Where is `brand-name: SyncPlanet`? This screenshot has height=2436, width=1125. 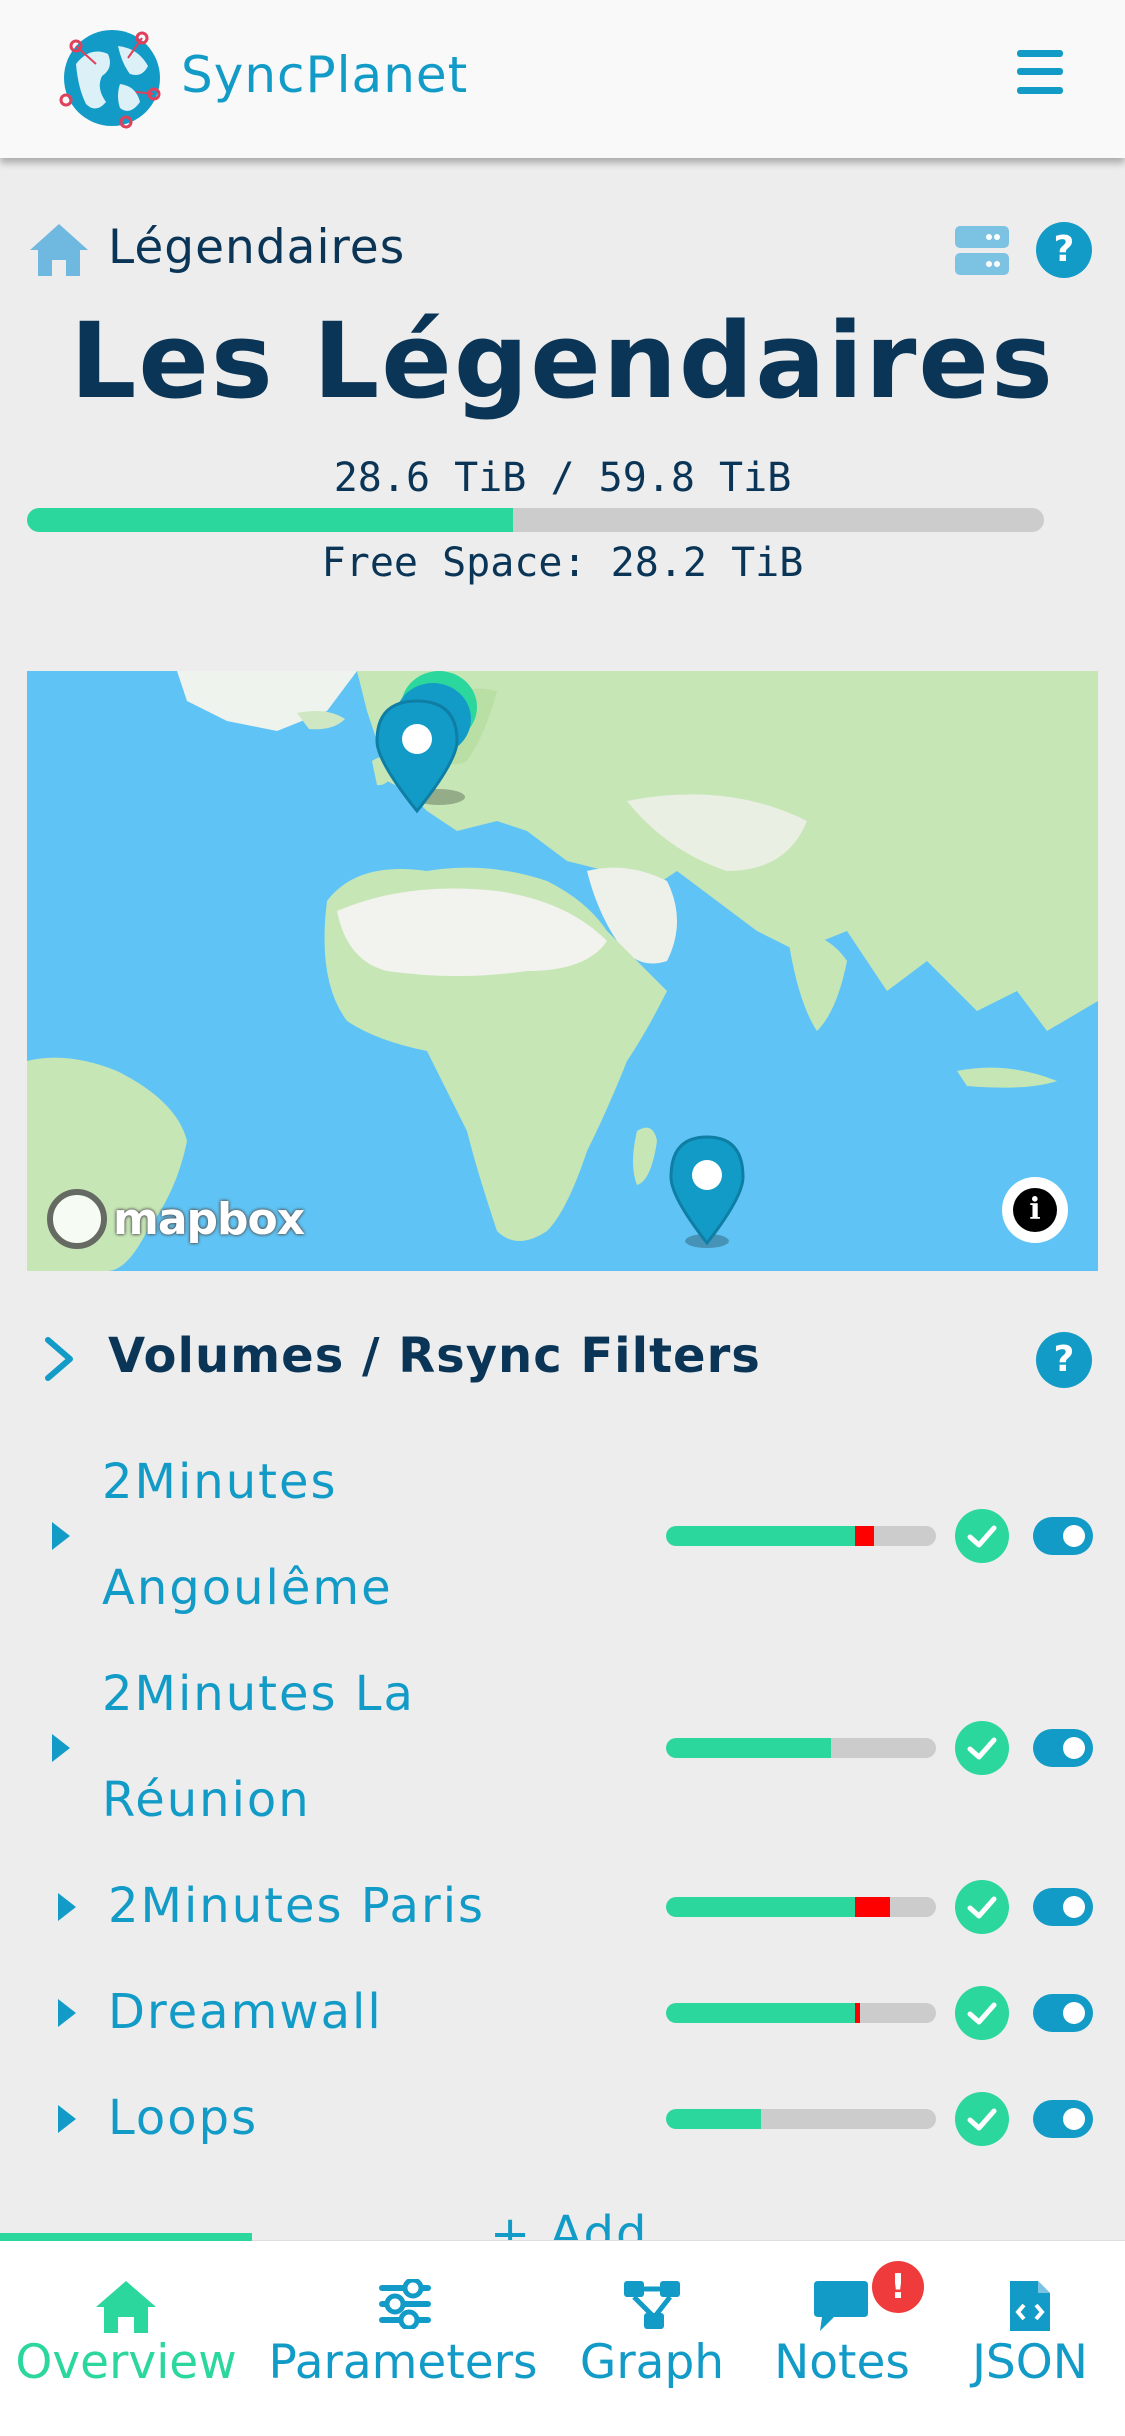
brand-name: SyncPlanet is located at coordinates (324, 75).